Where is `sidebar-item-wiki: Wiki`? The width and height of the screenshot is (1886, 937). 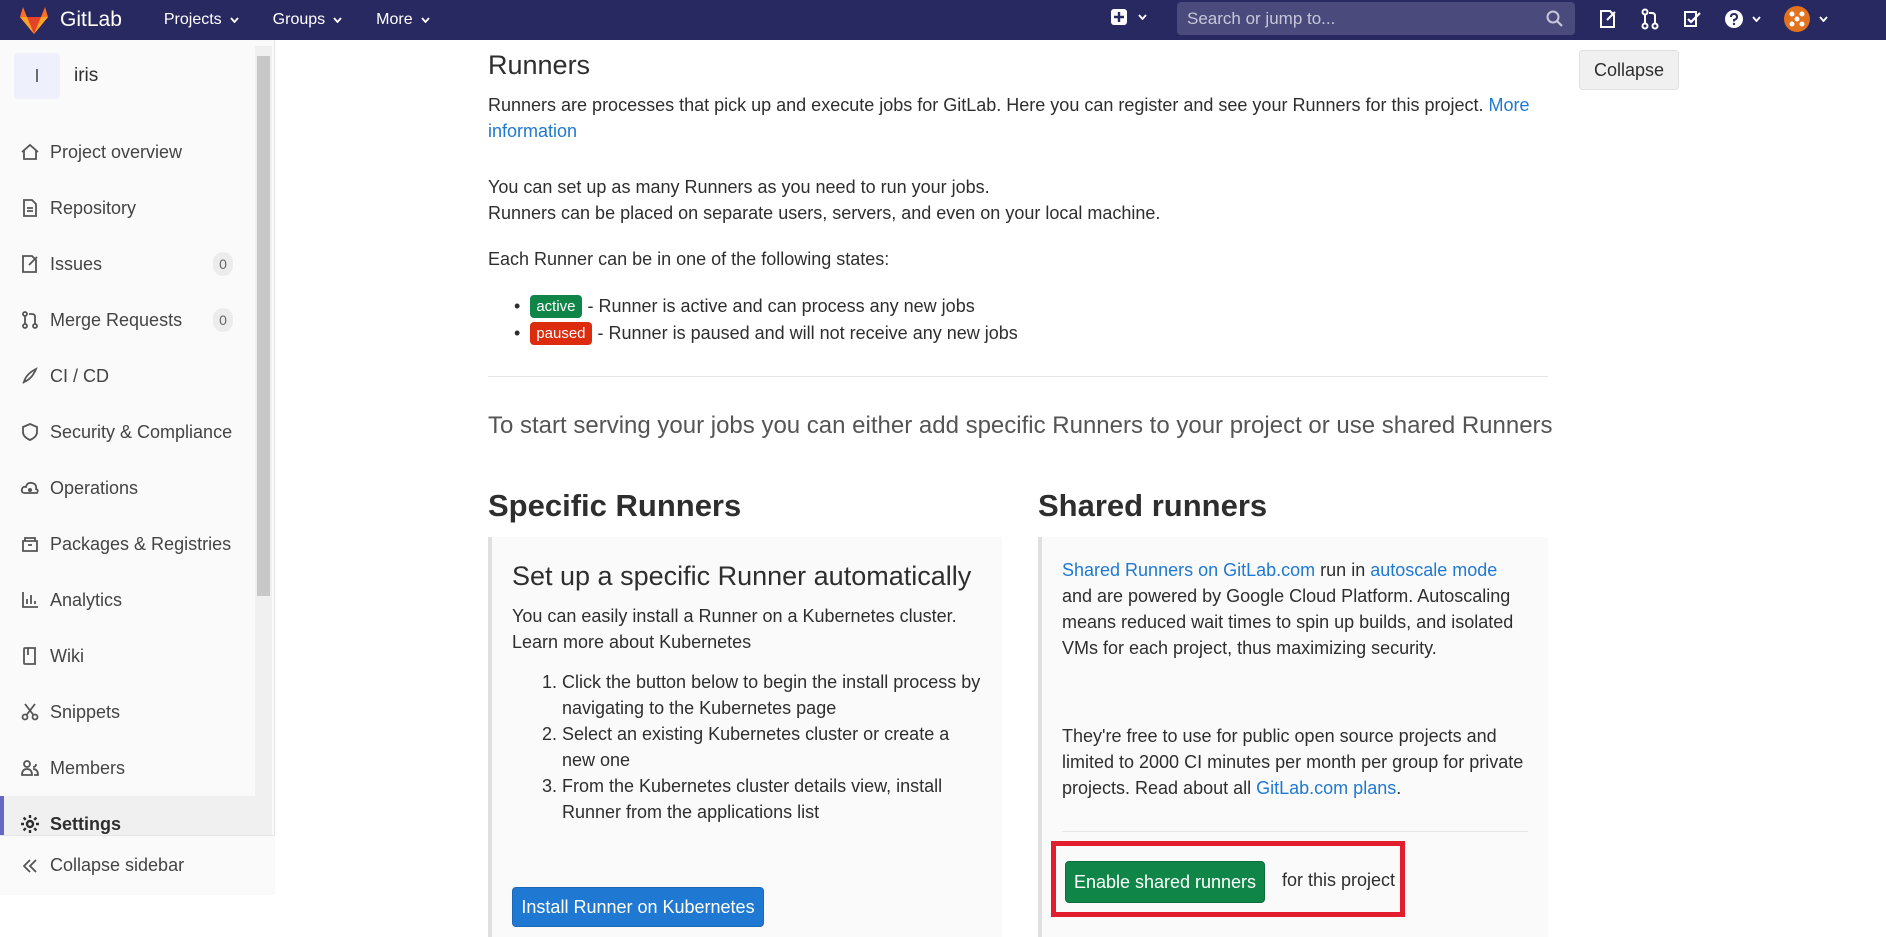 sidebar-item-wiki: Wiki is located at coordinates (127, 656).